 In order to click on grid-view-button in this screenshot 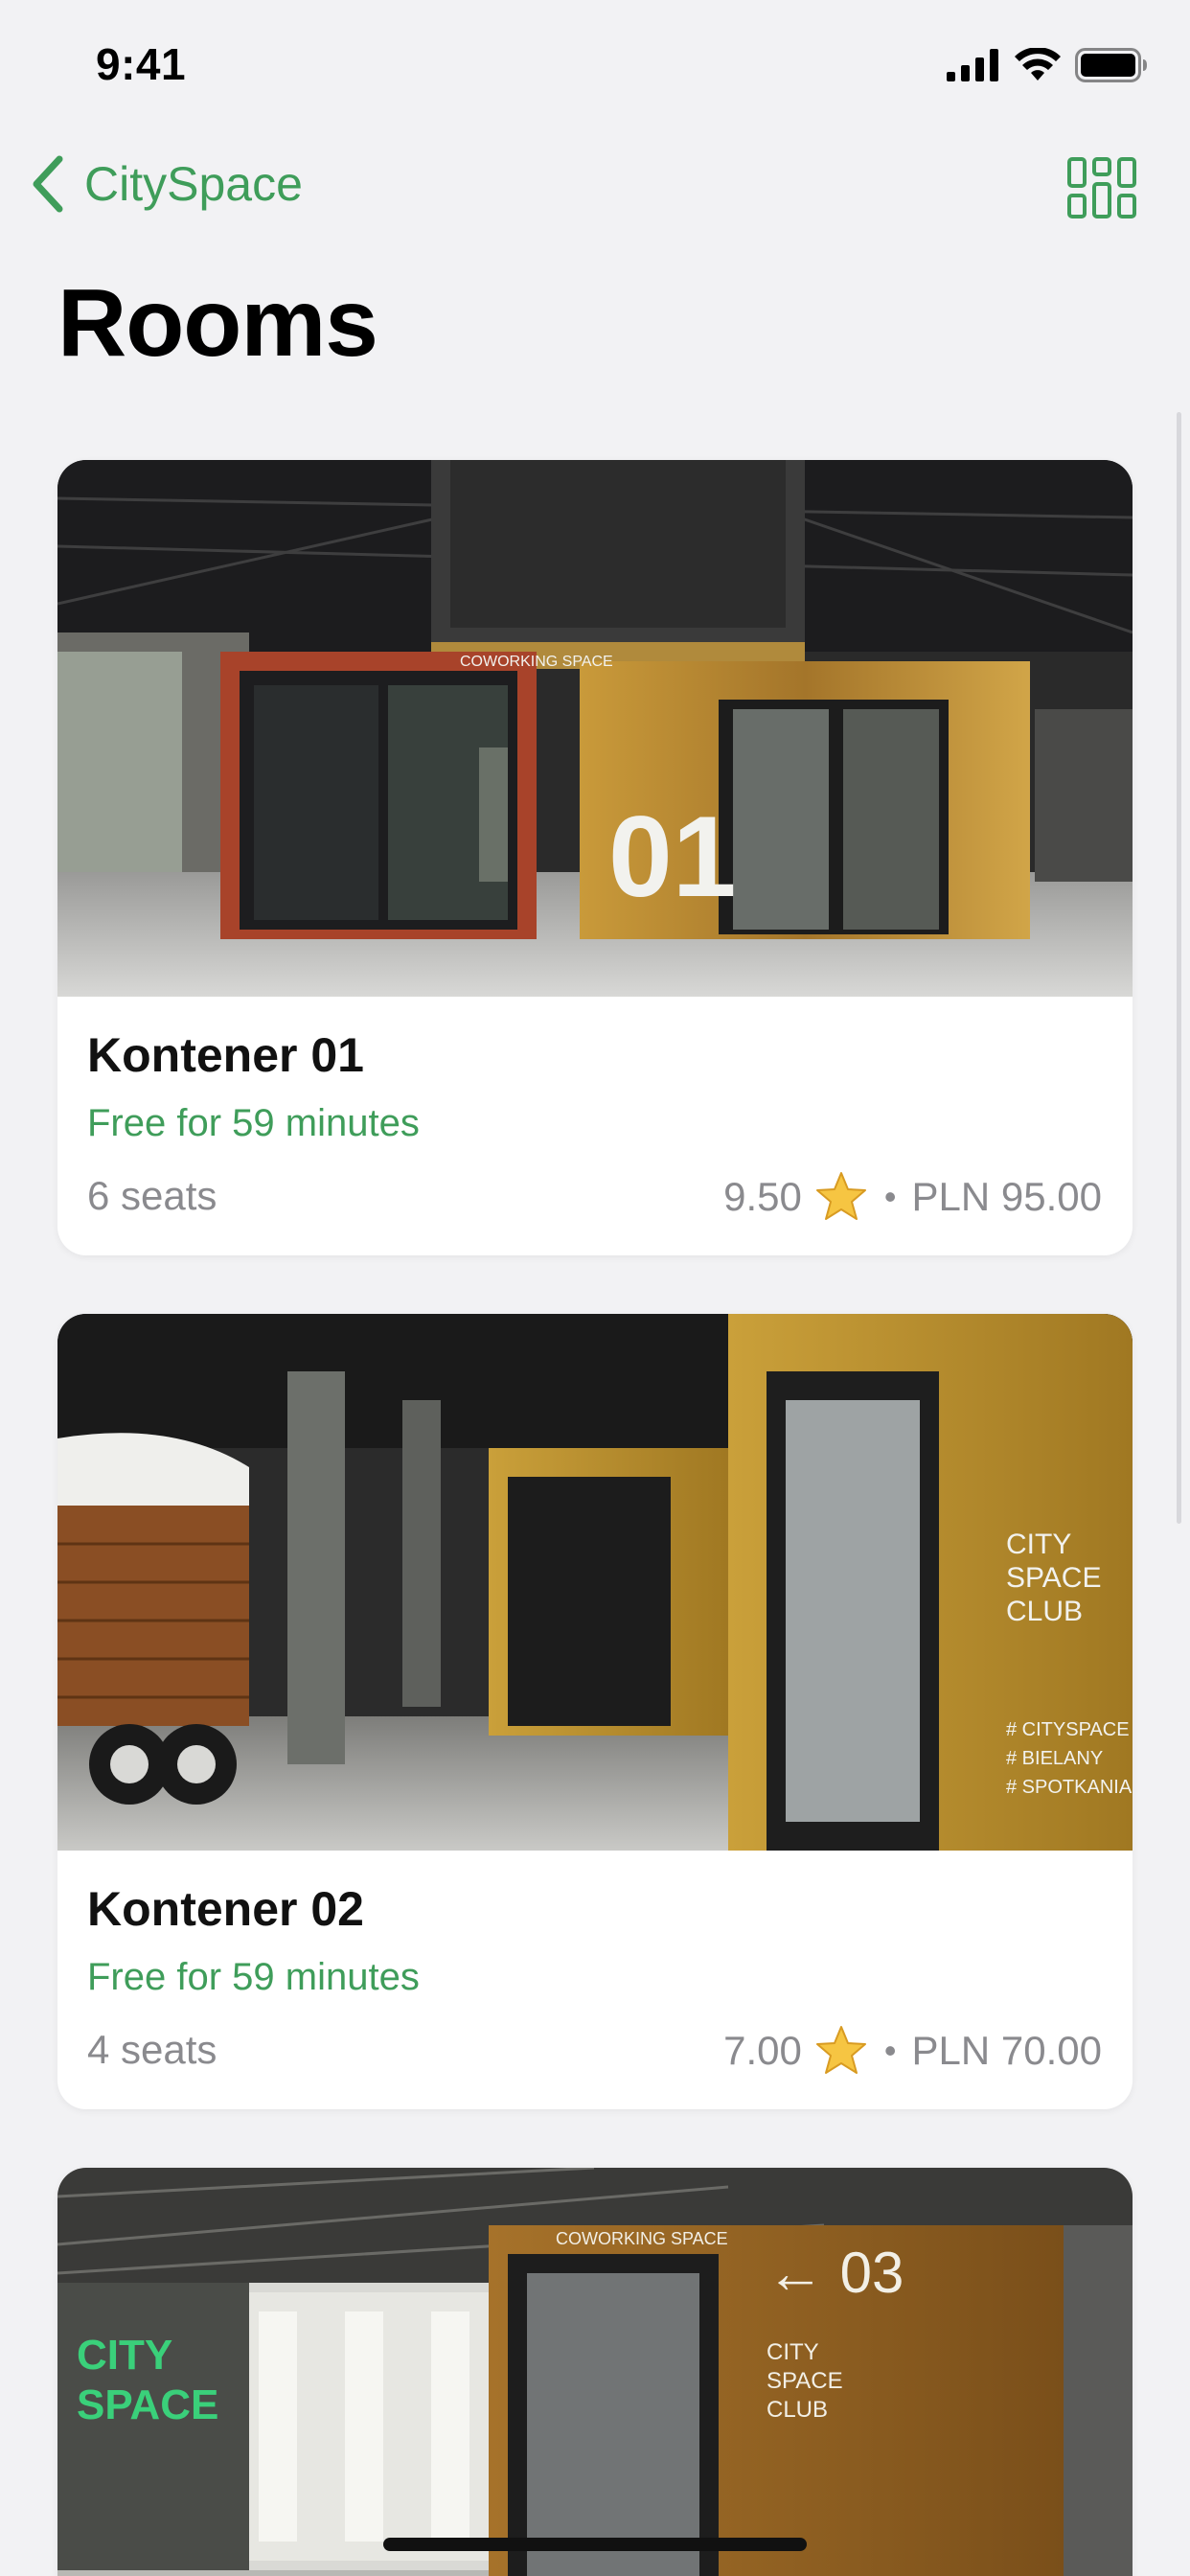, I will do `click(1101, 187)`.